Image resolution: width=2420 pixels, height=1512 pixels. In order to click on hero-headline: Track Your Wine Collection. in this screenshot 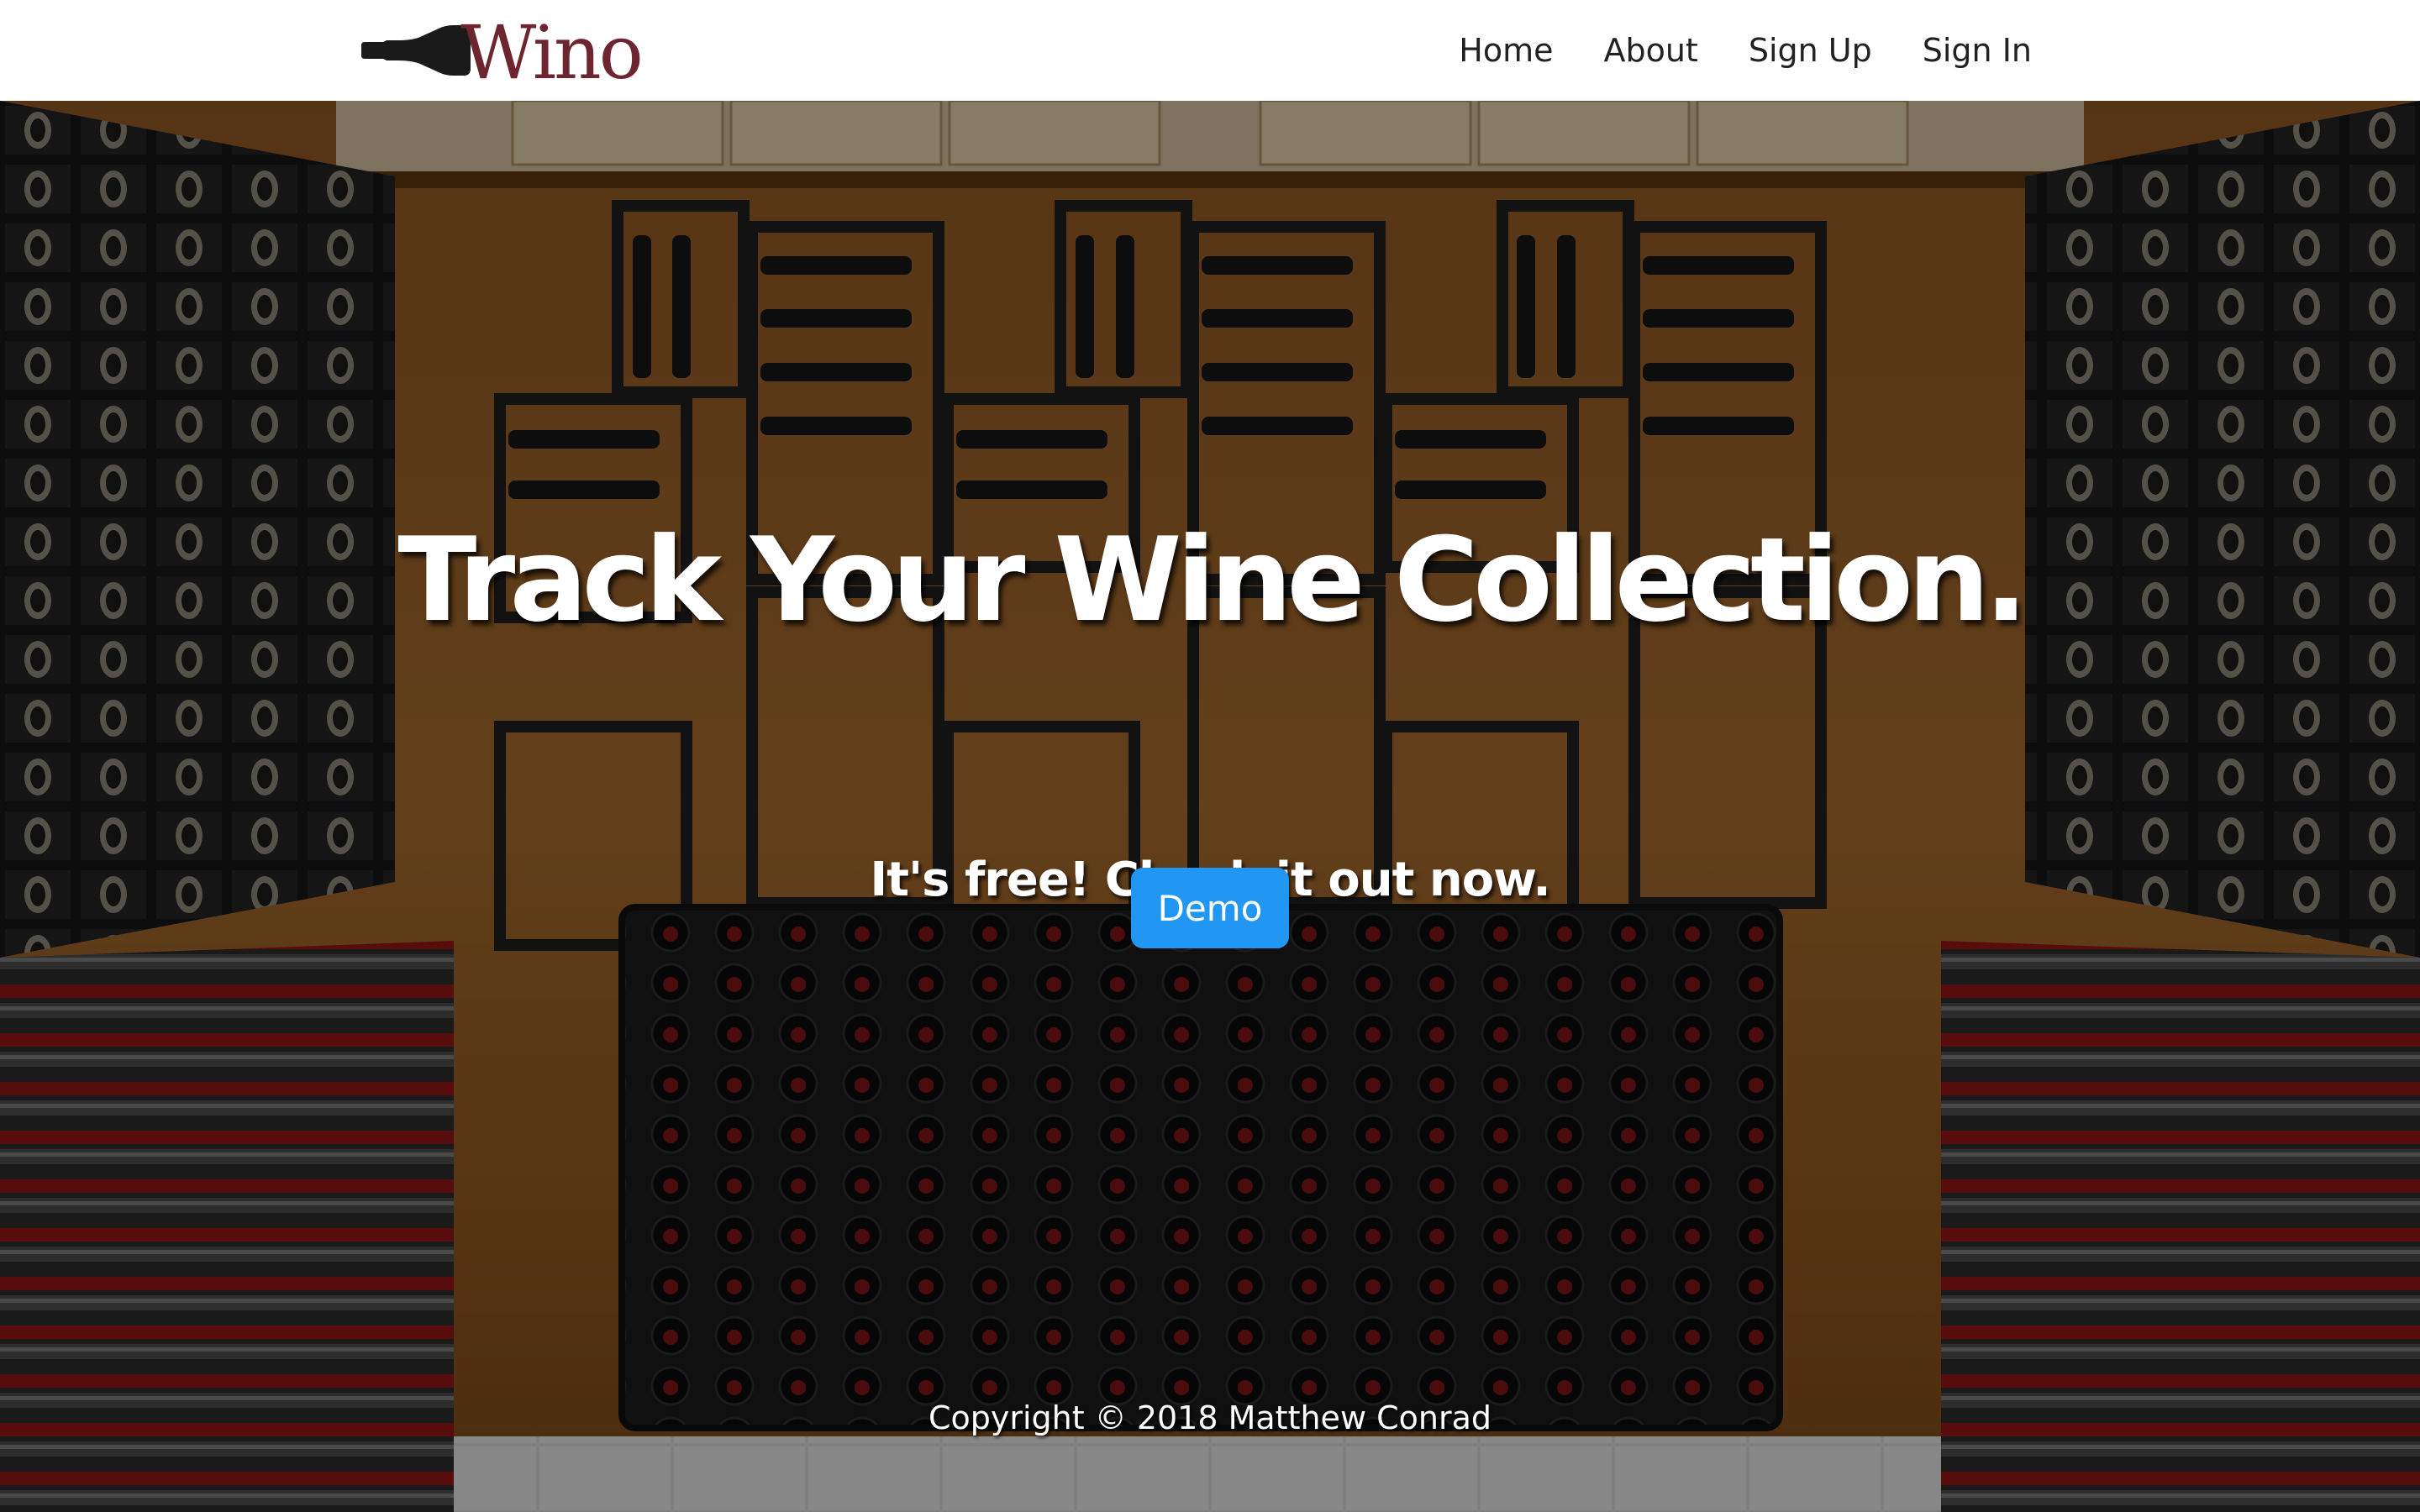, I will do `click(1212, 580)`.